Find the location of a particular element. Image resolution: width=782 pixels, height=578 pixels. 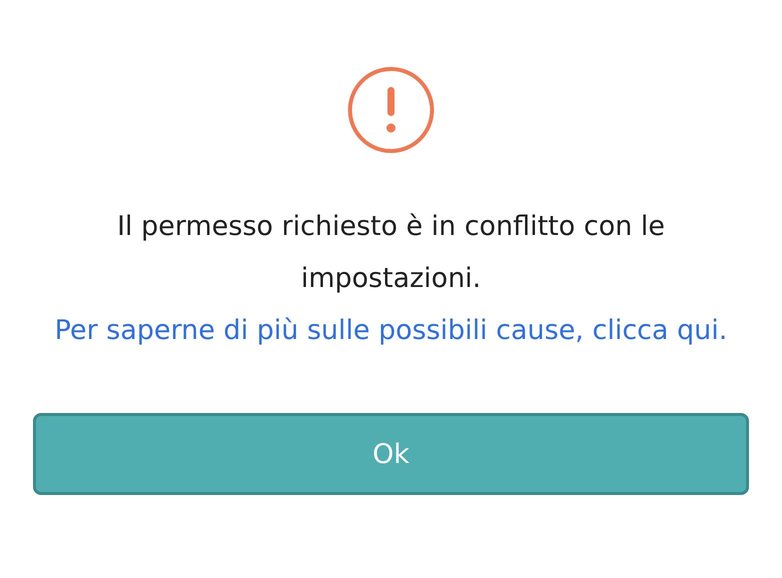

alert-message: Il permesso richiesto è in conflitto con le impostazioni. is located at coordinates (391, 253).